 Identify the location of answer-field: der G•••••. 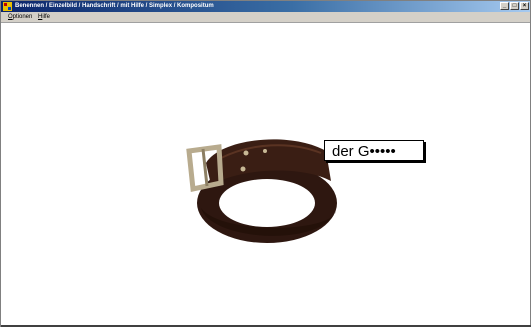
(374, 150).